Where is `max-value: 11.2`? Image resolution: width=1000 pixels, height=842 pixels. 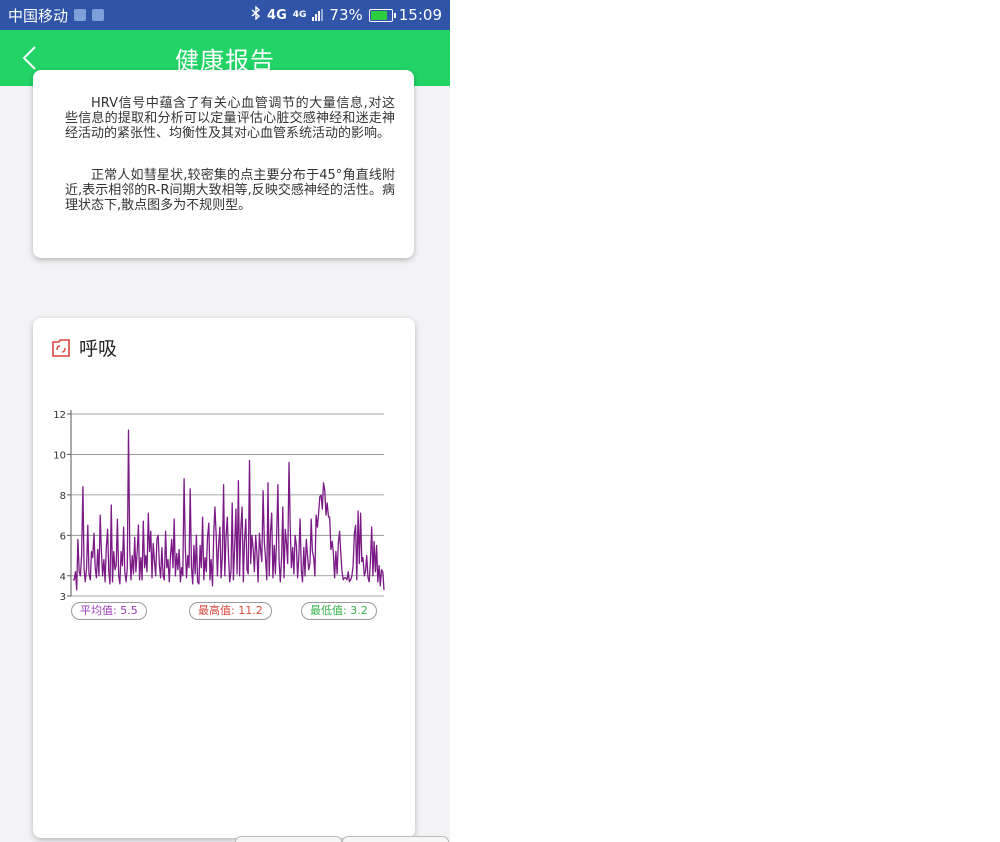
max-value: 11.2 is located at coordinates (250, 610).